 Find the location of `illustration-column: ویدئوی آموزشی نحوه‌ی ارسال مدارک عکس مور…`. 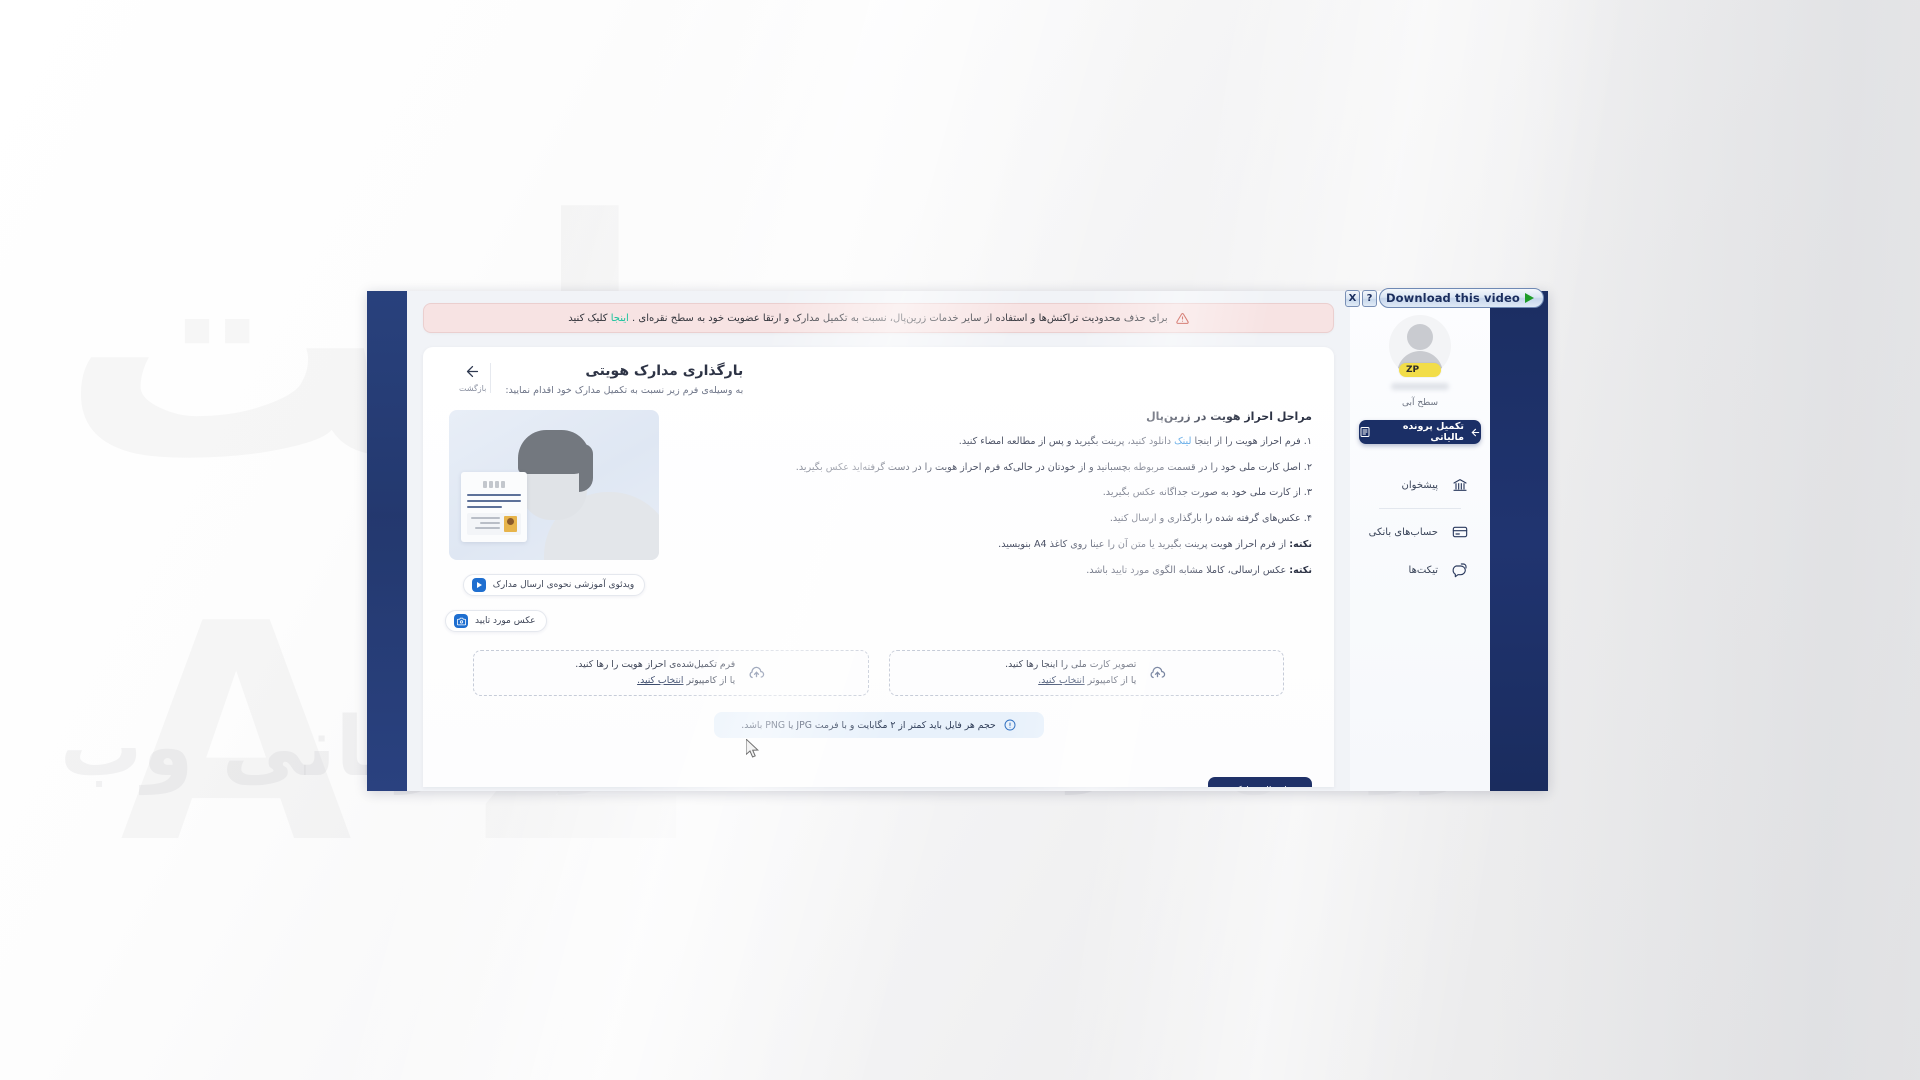

illustration-column: ویدئوی آموزشی نحوه‌ی ارسال مدارک عکس مور… is located at coordinates (554, 521).